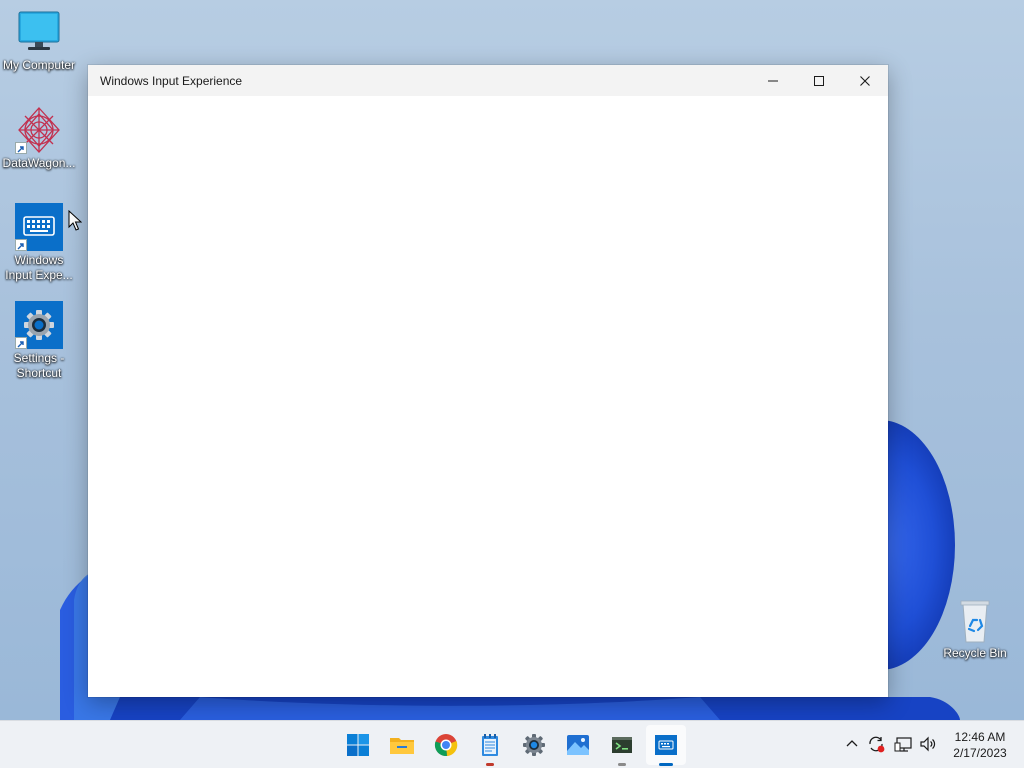 The height and width of the screenshot is (768, 1024). Describe the element at coordinates (75, 223) in the screenshot. I see `mouse-cursor` at that location.